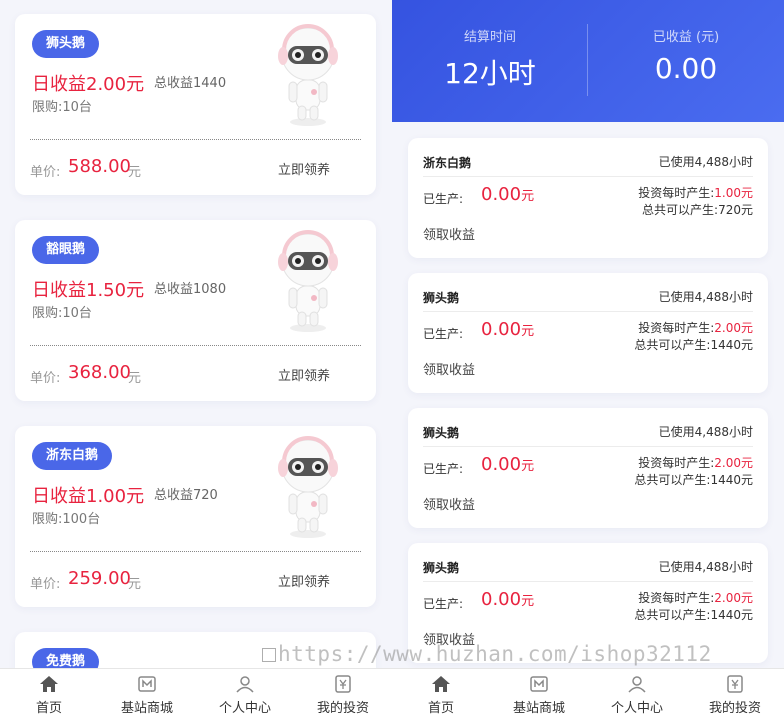  Describe the element at coordinates (99, 578) in the screenshot. I see `unit-price: 259.00` at that location.